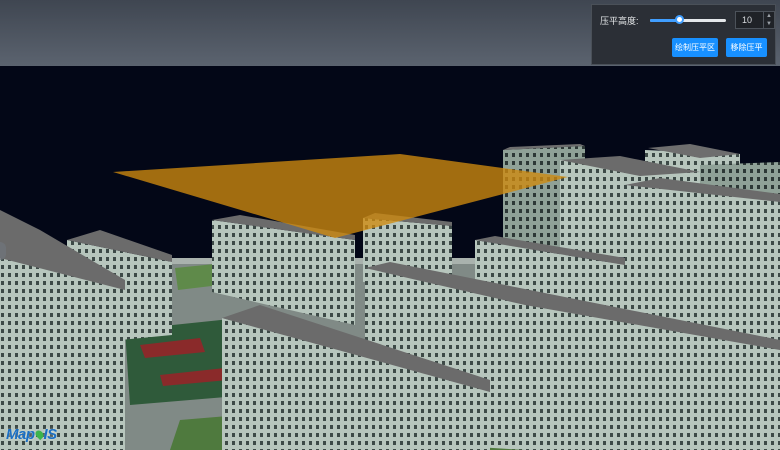 This screenshot has width=780, height=450. Describe the element at coordinates (688, 19) in the screenshot. I see `height-slider` at that location.